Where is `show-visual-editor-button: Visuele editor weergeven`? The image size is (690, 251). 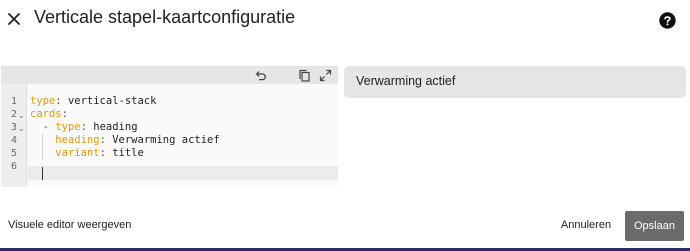 show-visual-editor-button: Visuele editor weergeven is located at coordinates (69, 225).